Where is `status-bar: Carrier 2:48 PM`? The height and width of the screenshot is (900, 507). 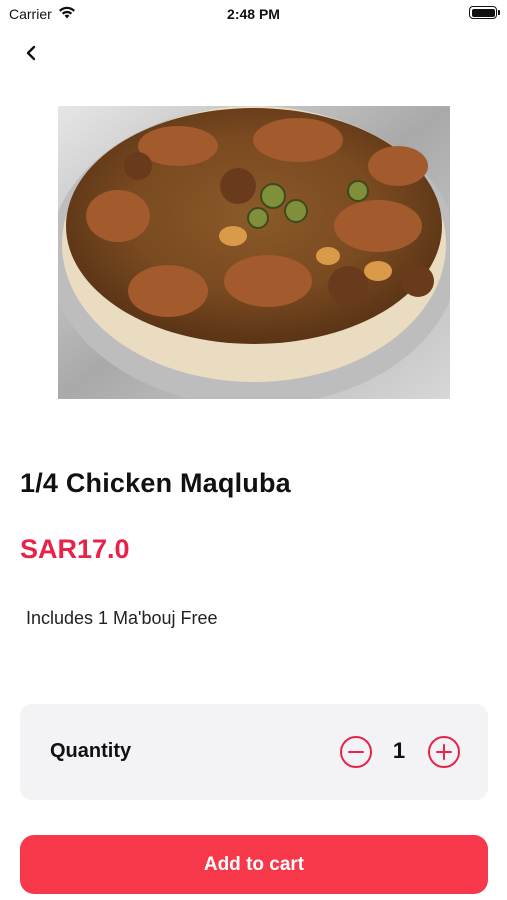
status-bar: Carrier 2:48 PM is located at coordinates (253, 15).